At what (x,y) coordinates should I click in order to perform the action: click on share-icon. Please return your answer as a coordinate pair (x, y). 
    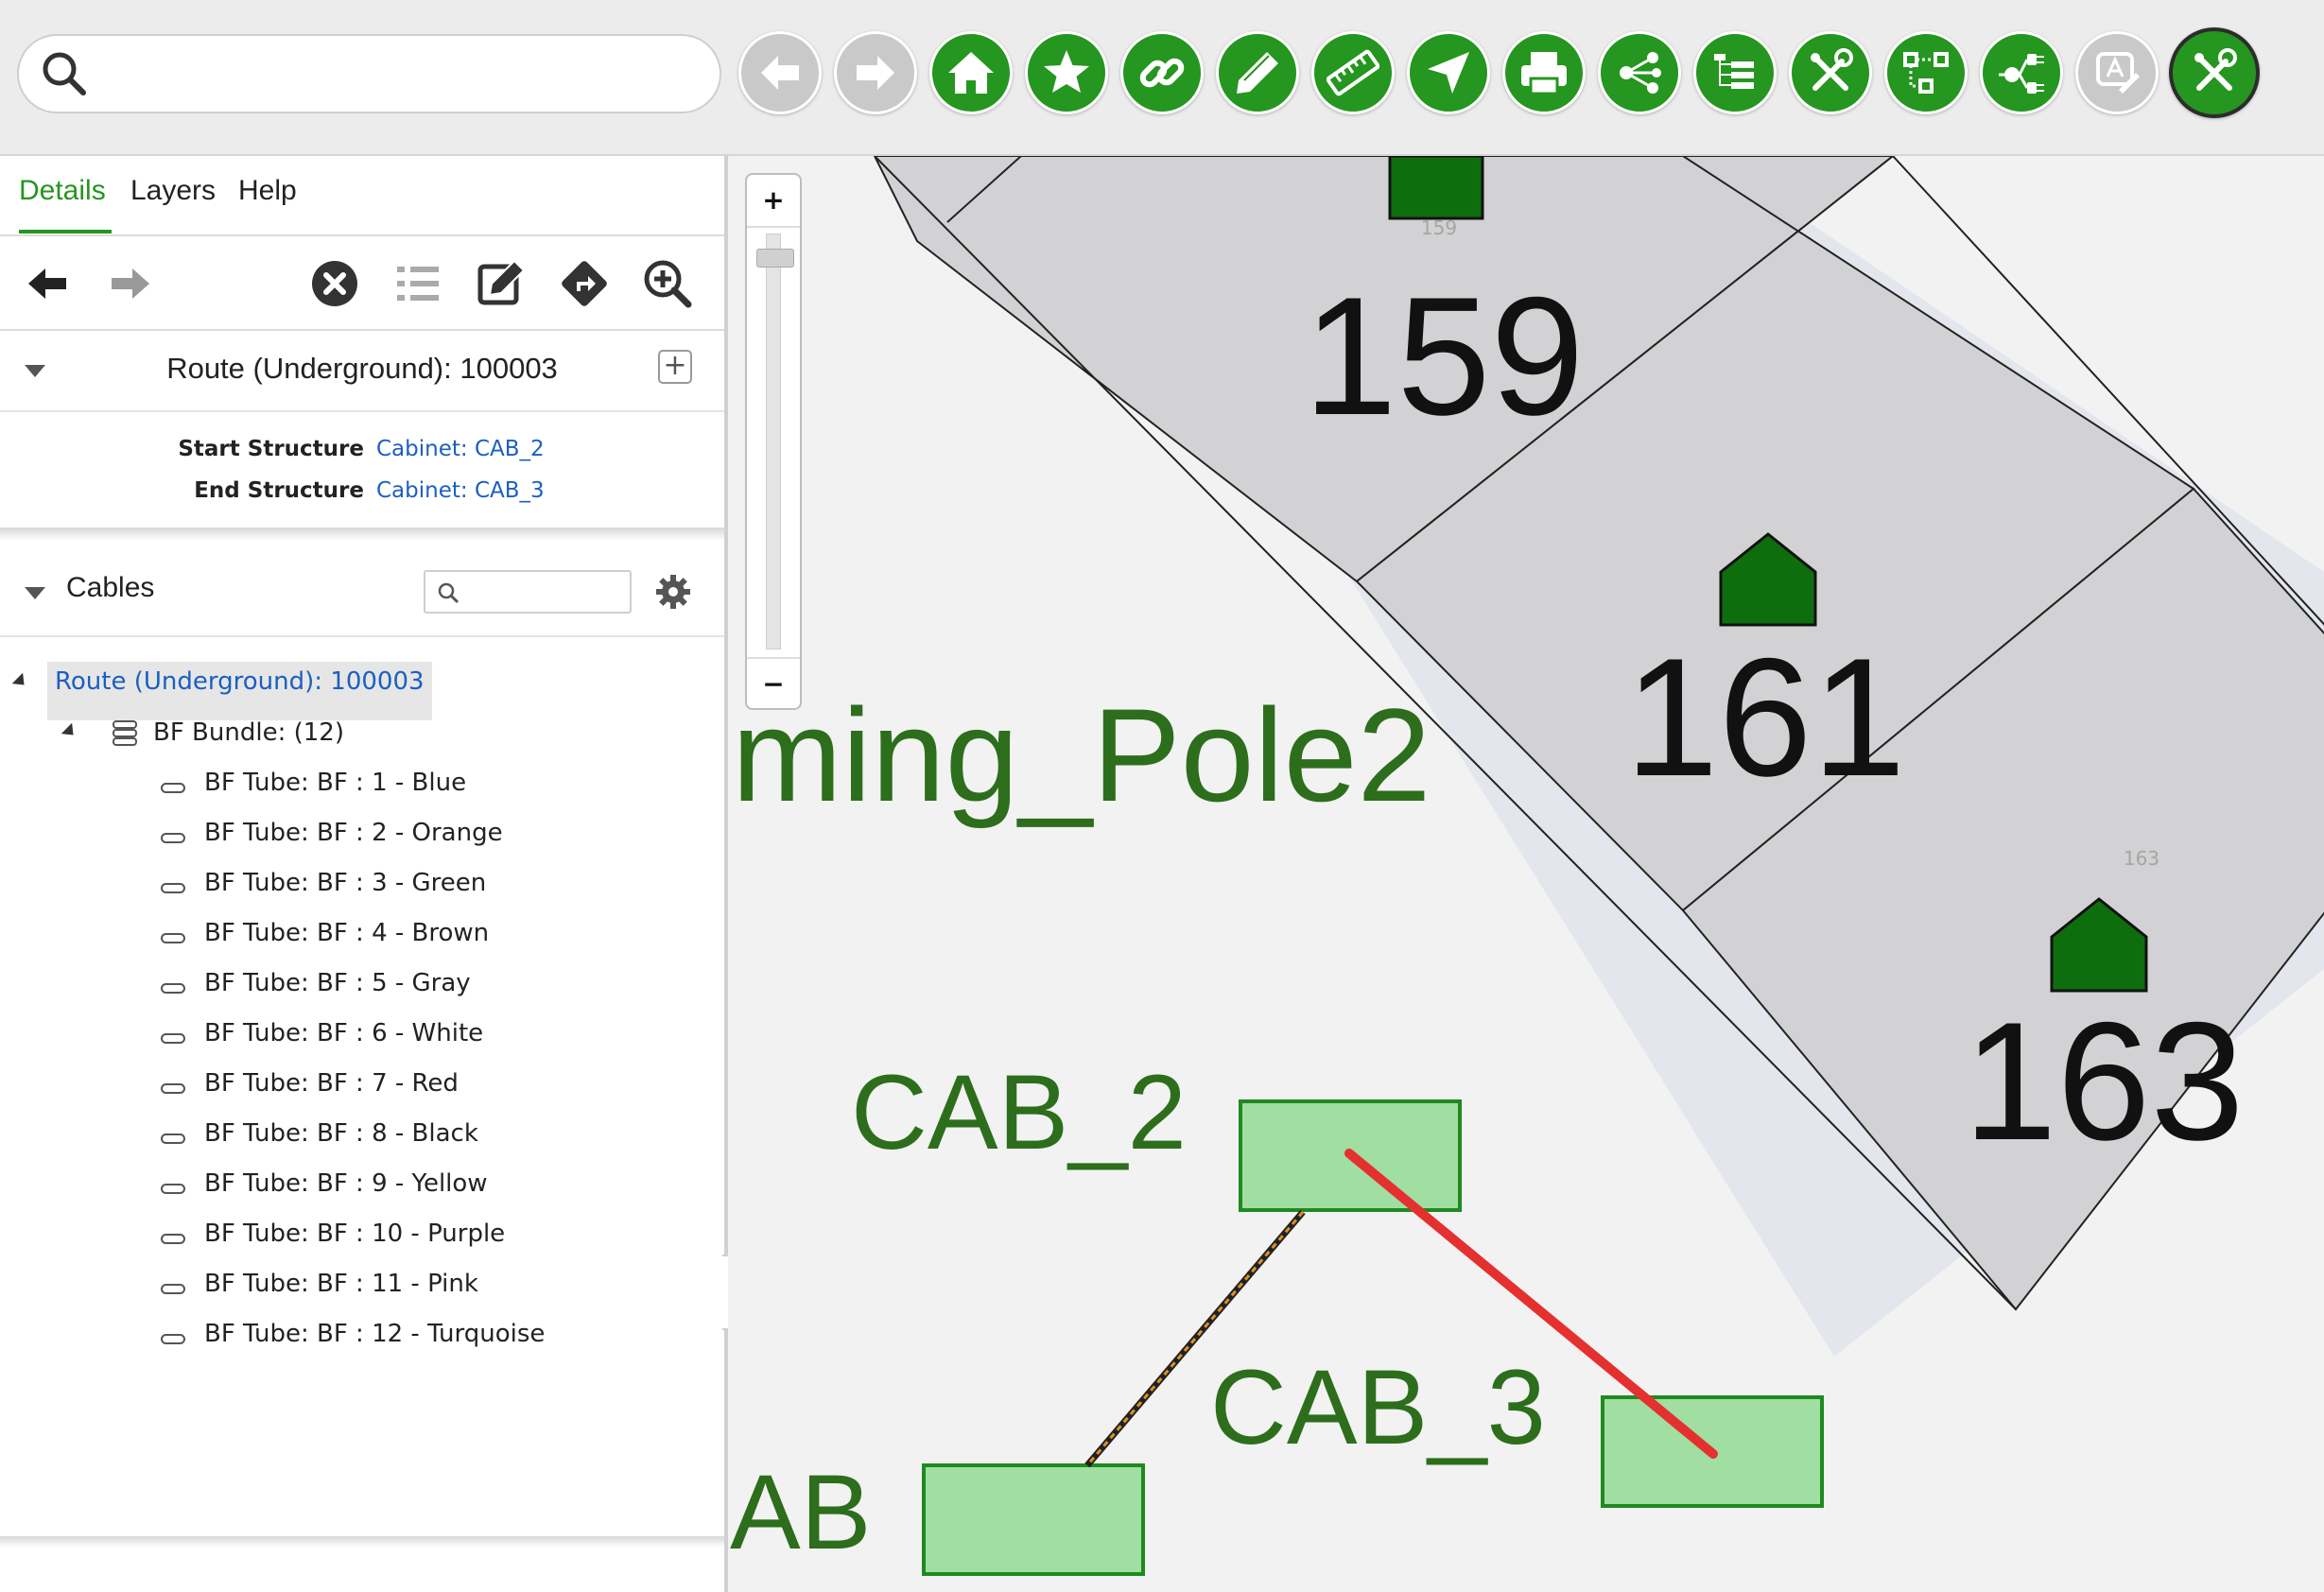
    Looking at the image, I should click on (1640, 73).